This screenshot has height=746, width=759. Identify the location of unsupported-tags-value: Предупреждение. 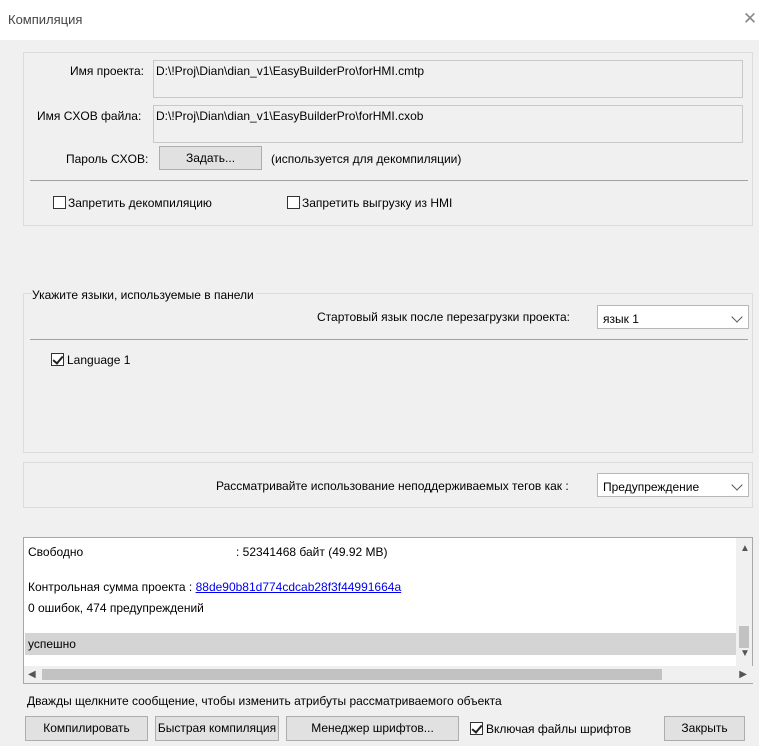
(651, 487).